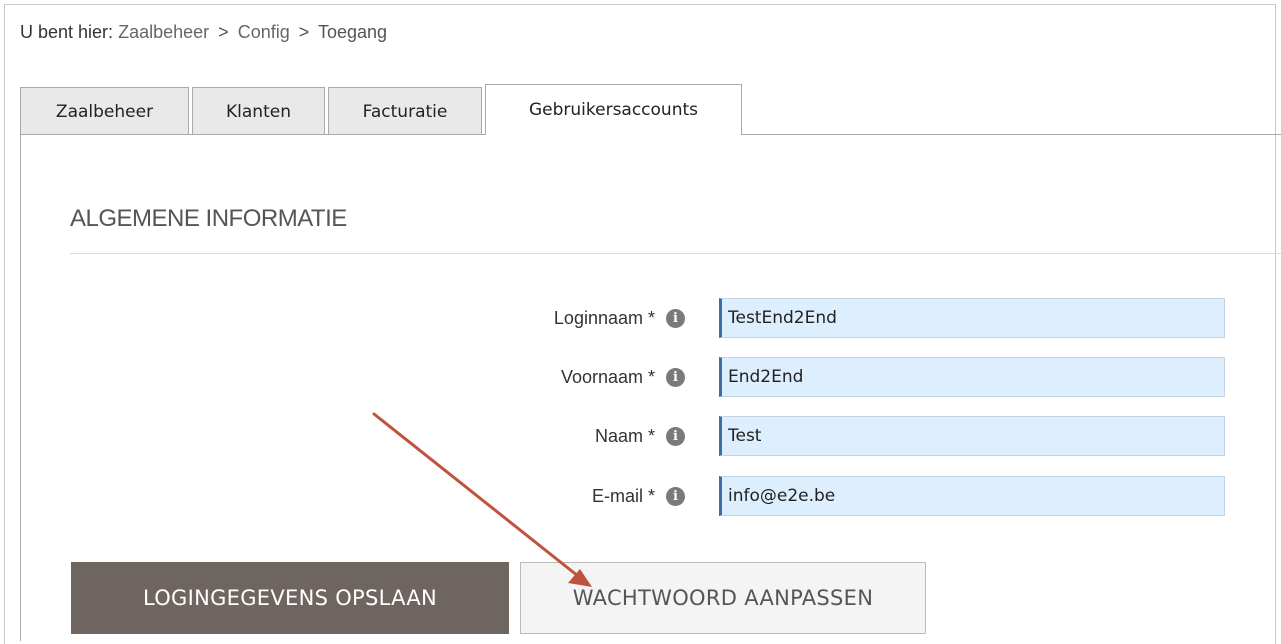 This screenshot has width=1281, height=644. I want to click on email-label: E-mail *, so click(623, 496).